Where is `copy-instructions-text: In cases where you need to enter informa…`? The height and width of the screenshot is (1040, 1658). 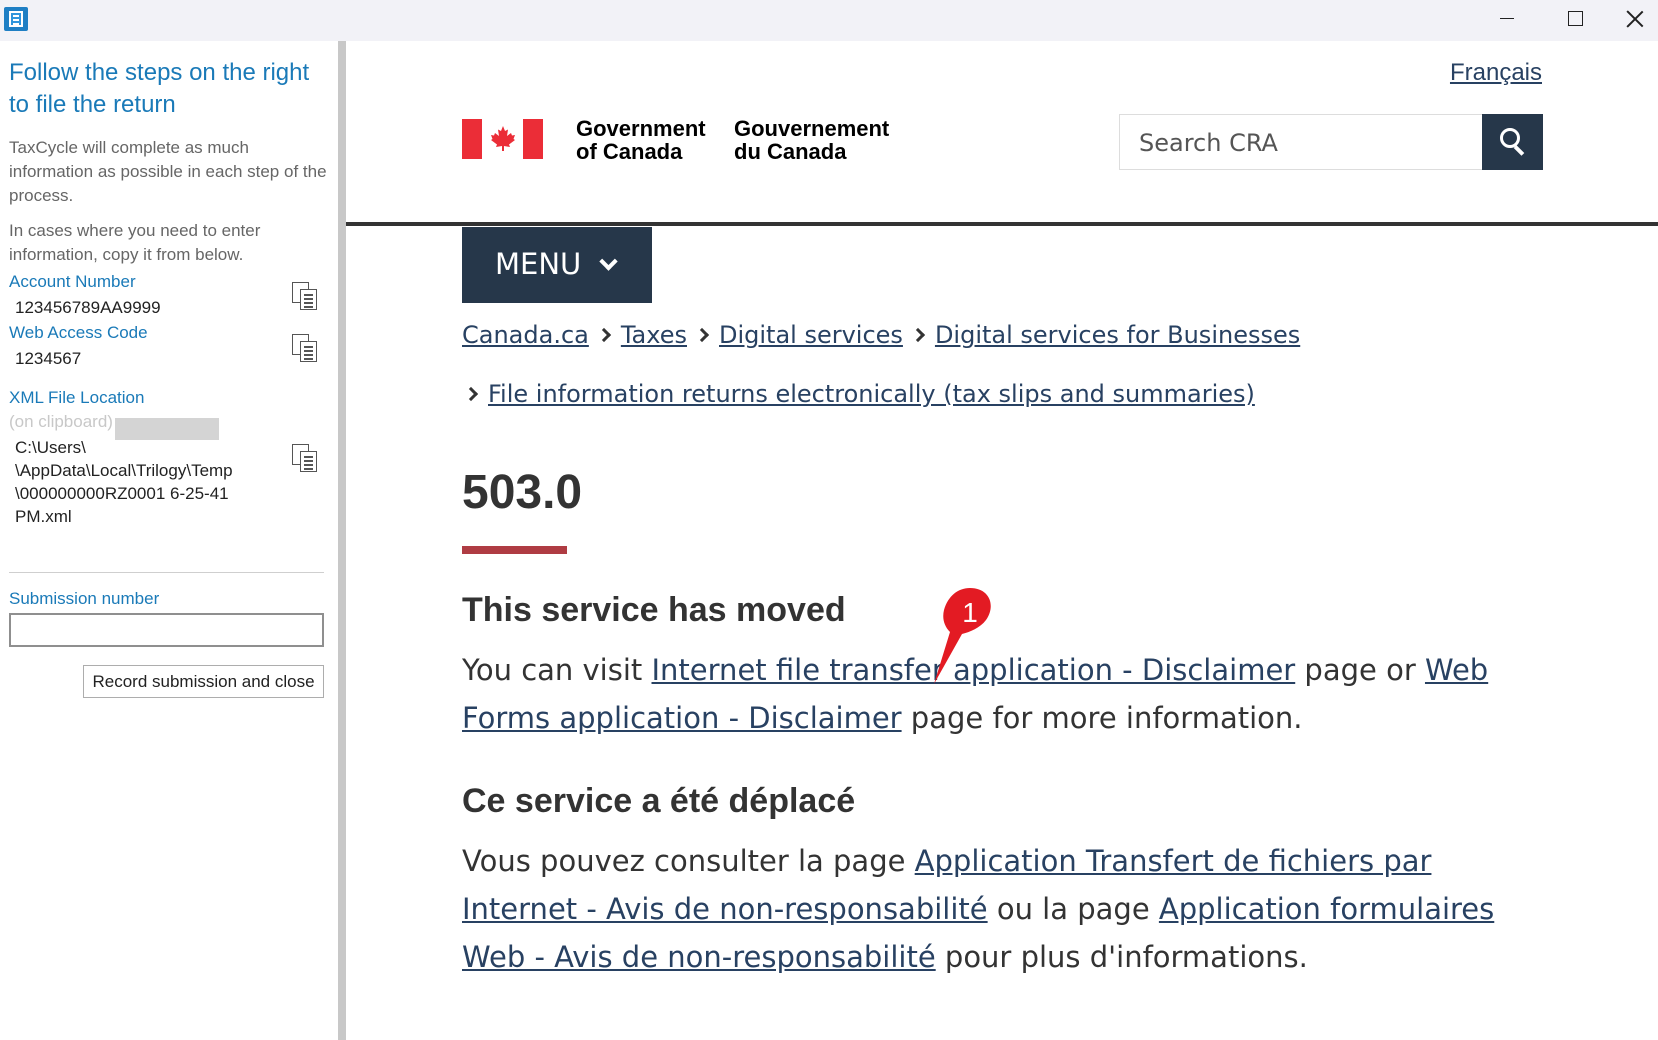 copy-instructions-text: In cases where you need to enter informa… is located at coordinates (135, 242).